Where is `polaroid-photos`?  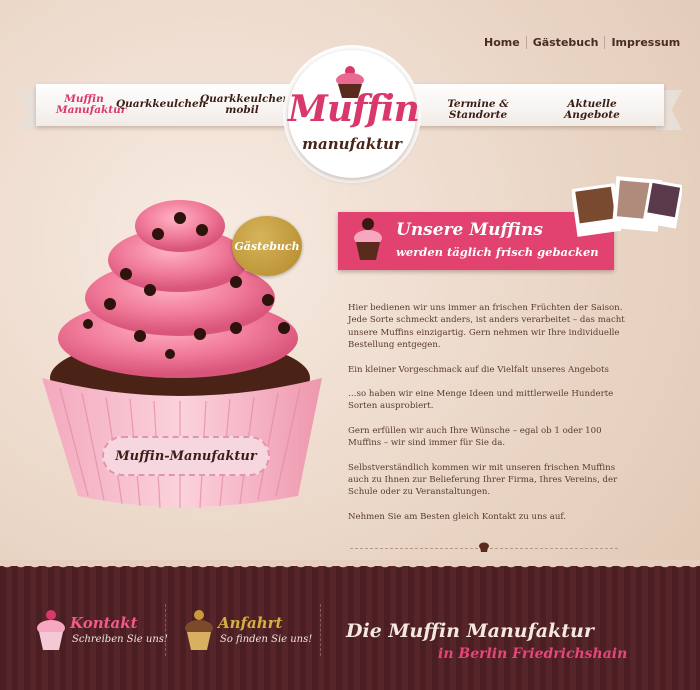
polaroid-photos is located at coordinates (627, 206).